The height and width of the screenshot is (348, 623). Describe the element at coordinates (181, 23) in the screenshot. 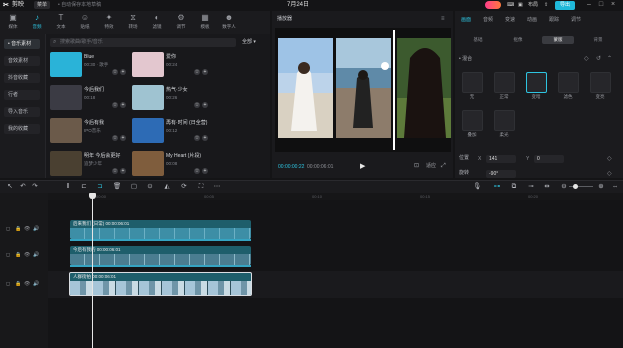

I see `tab-adjust: ⚙ 调节` at that location.